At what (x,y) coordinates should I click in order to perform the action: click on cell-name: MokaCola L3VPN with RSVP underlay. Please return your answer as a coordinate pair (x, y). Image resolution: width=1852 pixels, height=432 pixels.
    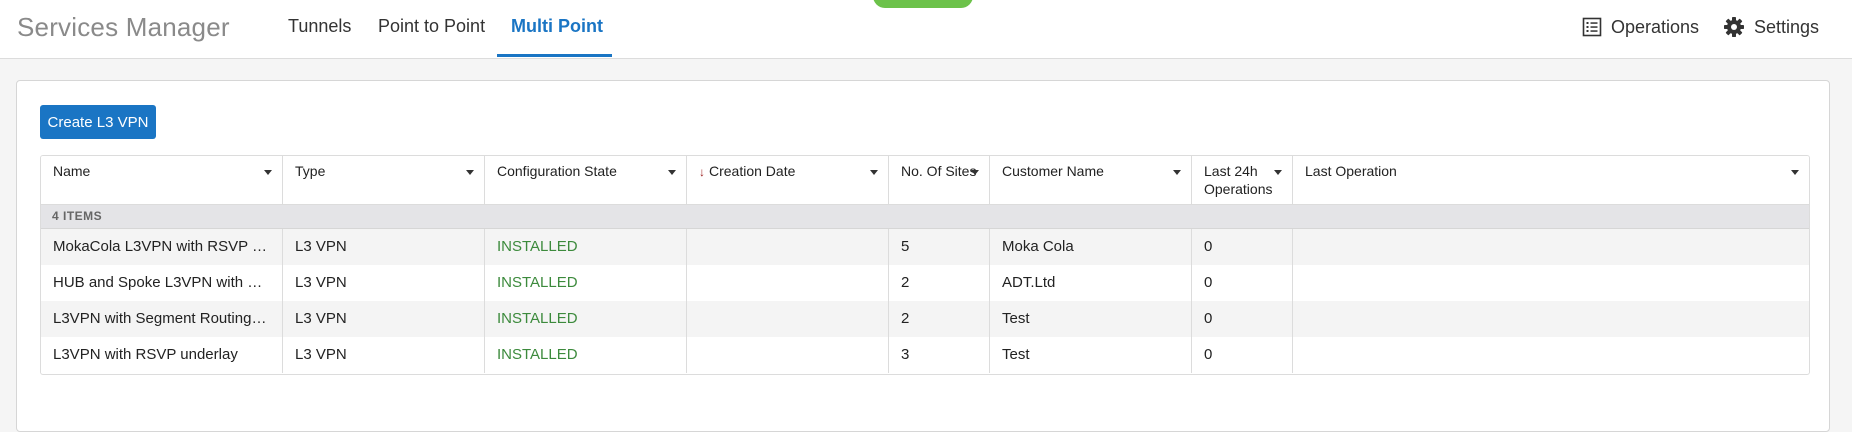
    Looking at the image, I should click on (162, 247).